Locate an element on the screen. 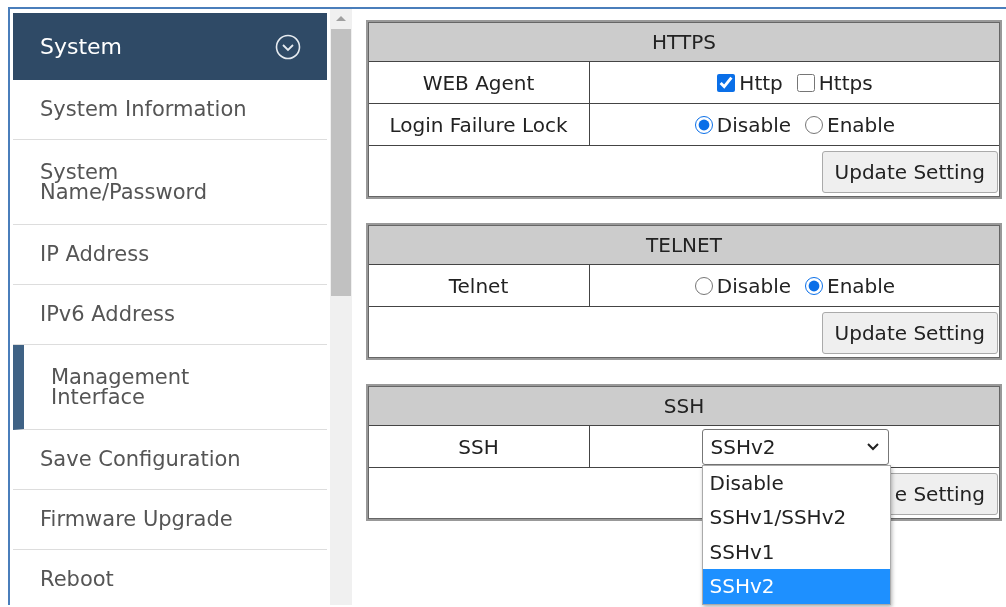 The image size is (1006, 607). sidebar-header: System is located at coordinates (170, 46).